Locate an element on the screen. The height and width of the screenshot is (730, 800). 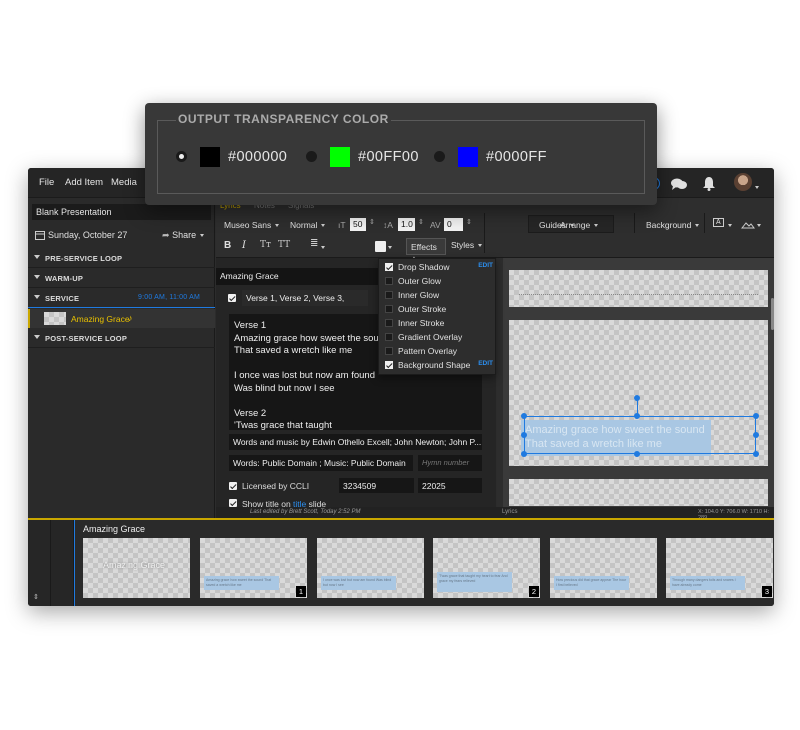
effect-drop-shadow: Drop Shadow EDIT is located at coordinates (438, 267).